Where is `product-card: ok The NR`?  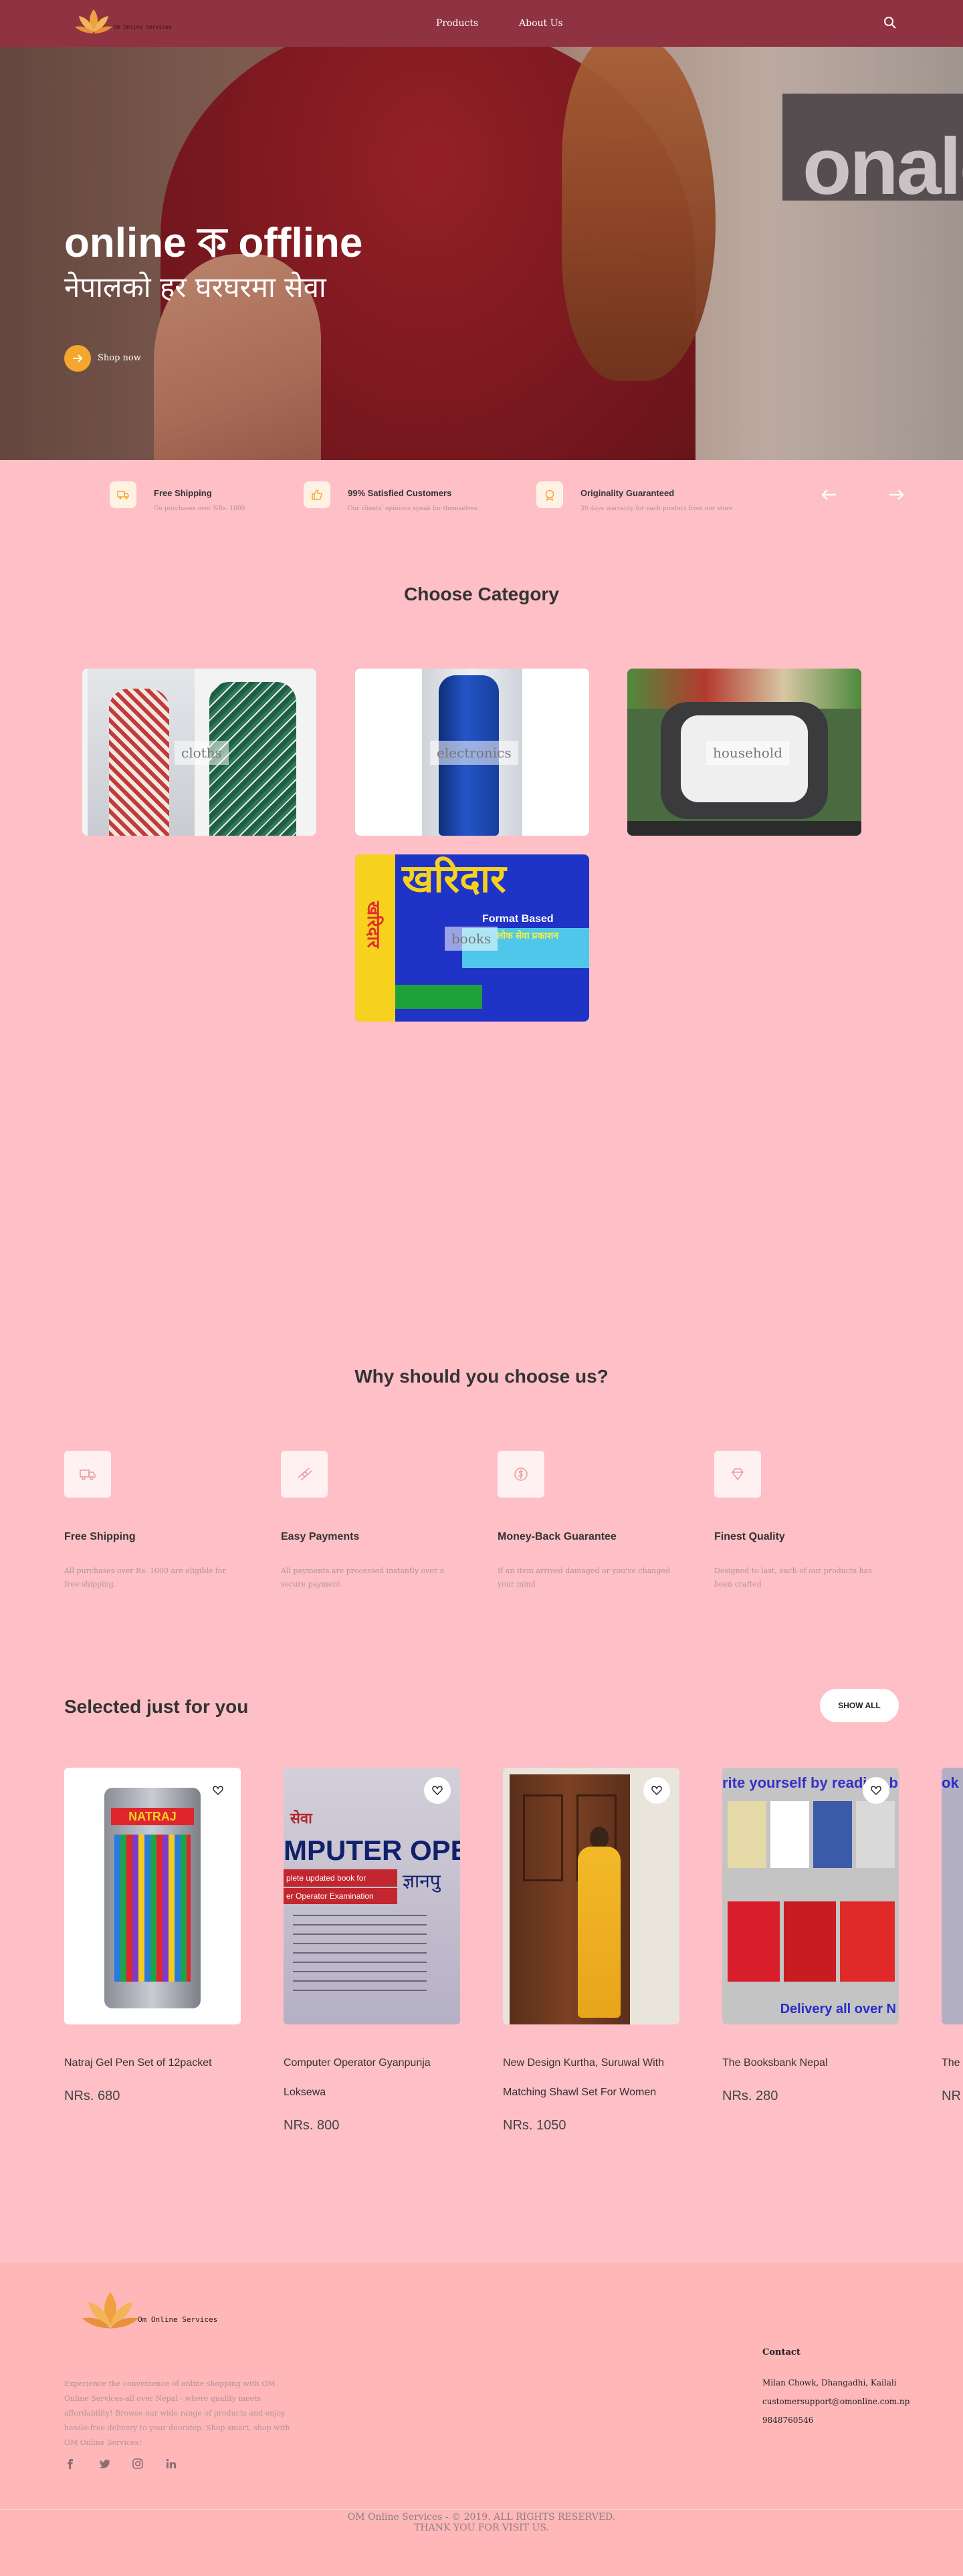
product-card: ok The NR is located at coordinates (952, 1941).